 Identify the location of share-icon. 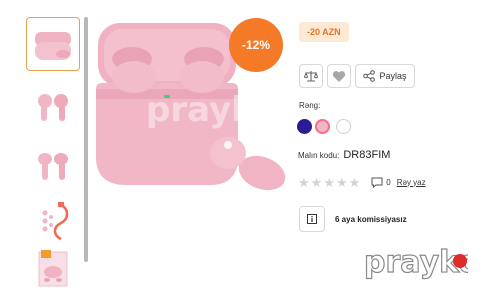
(369, 76).